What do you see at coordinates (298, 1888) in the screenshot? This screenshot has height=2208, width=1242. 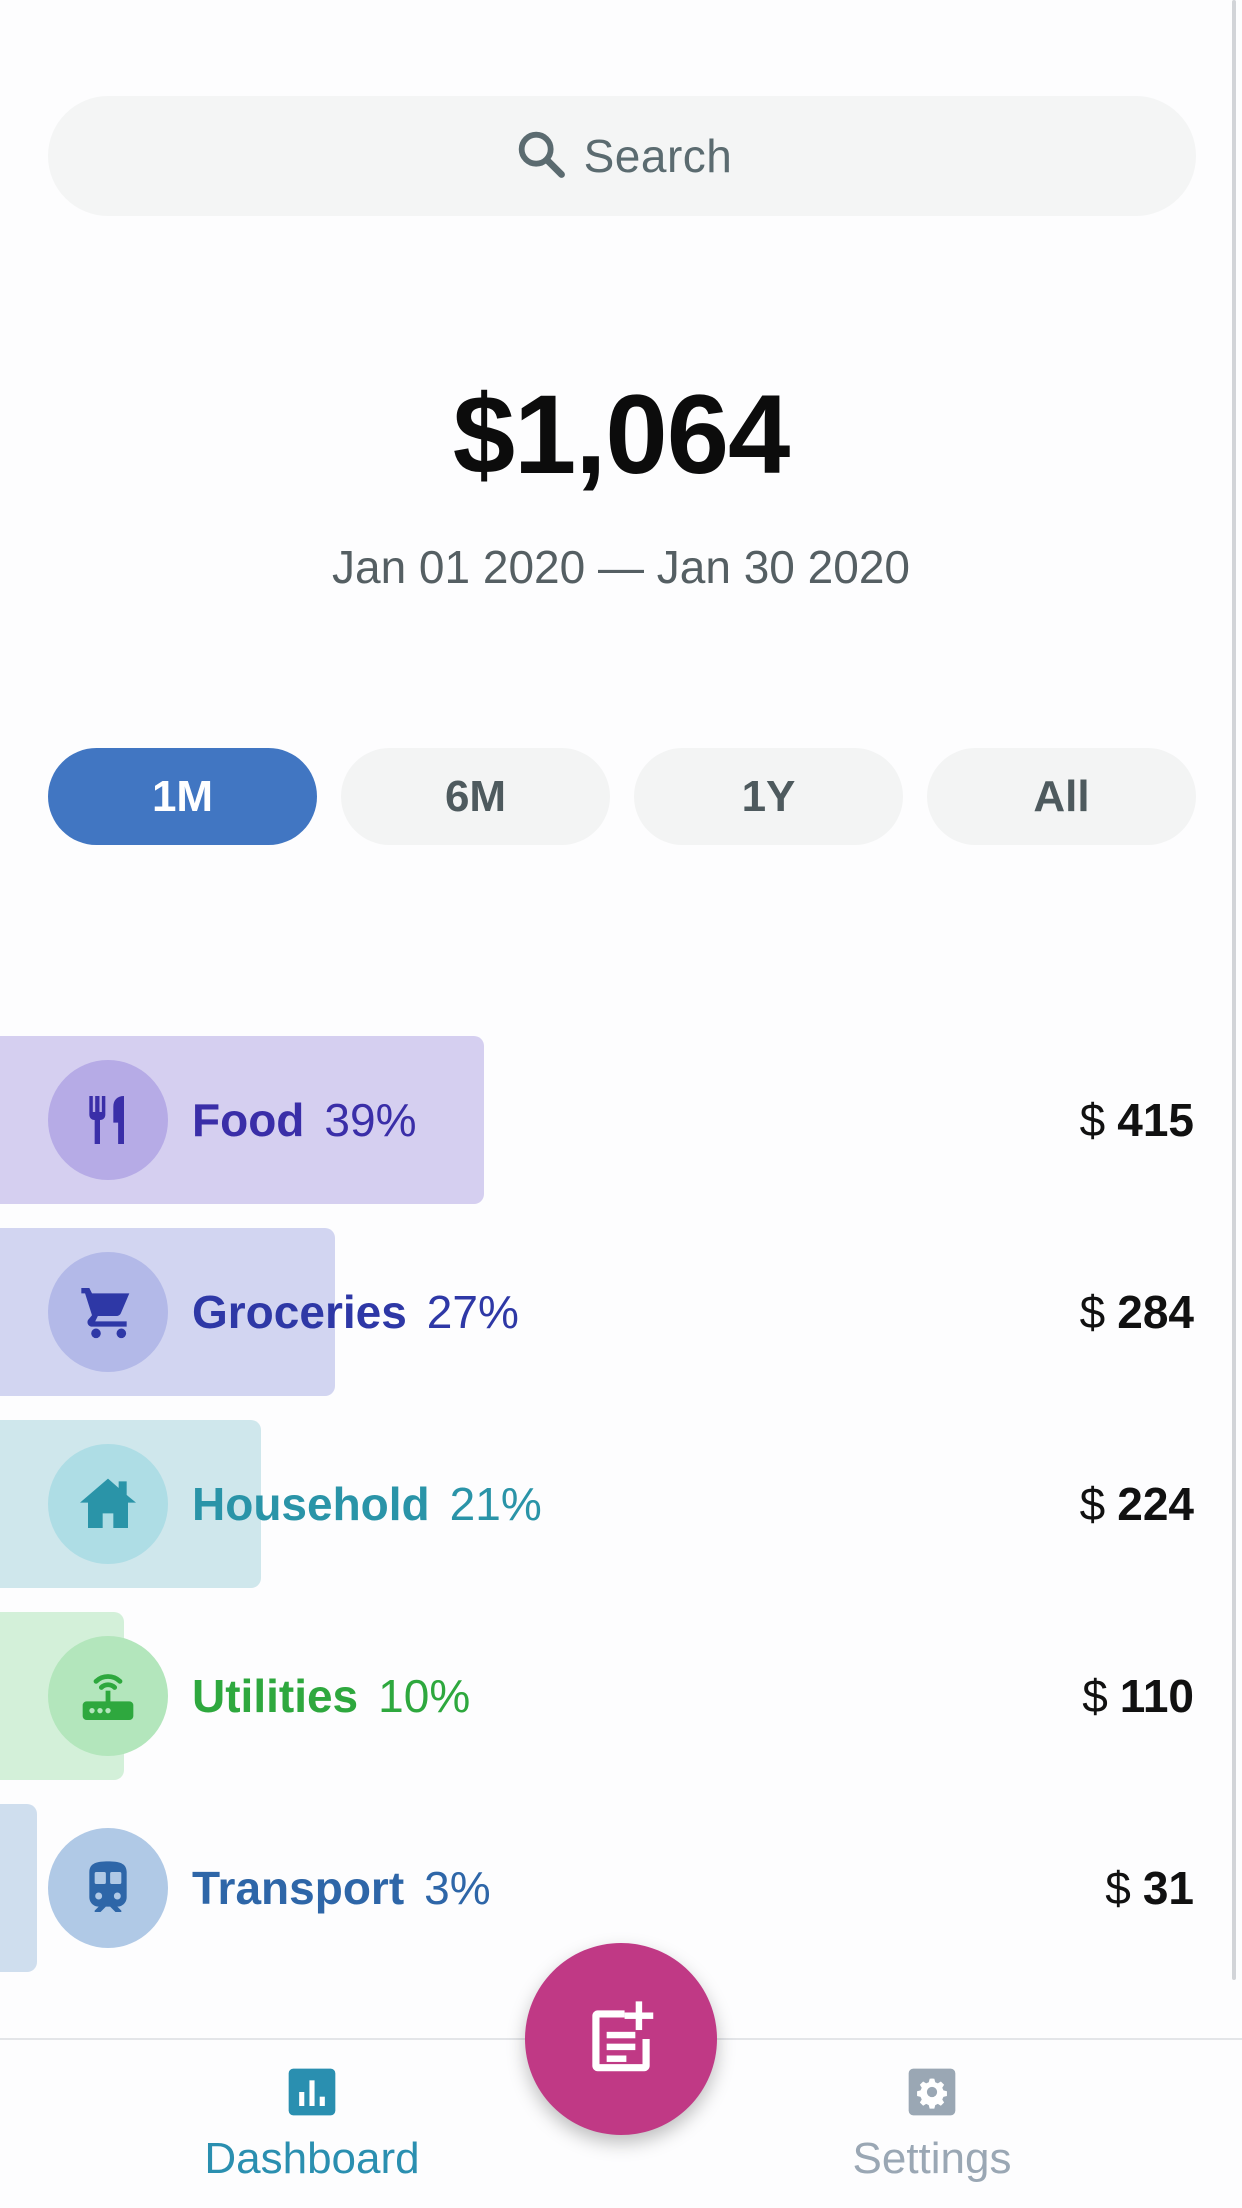 I see `category-name: Transport` at bounding box center [298, 1888].